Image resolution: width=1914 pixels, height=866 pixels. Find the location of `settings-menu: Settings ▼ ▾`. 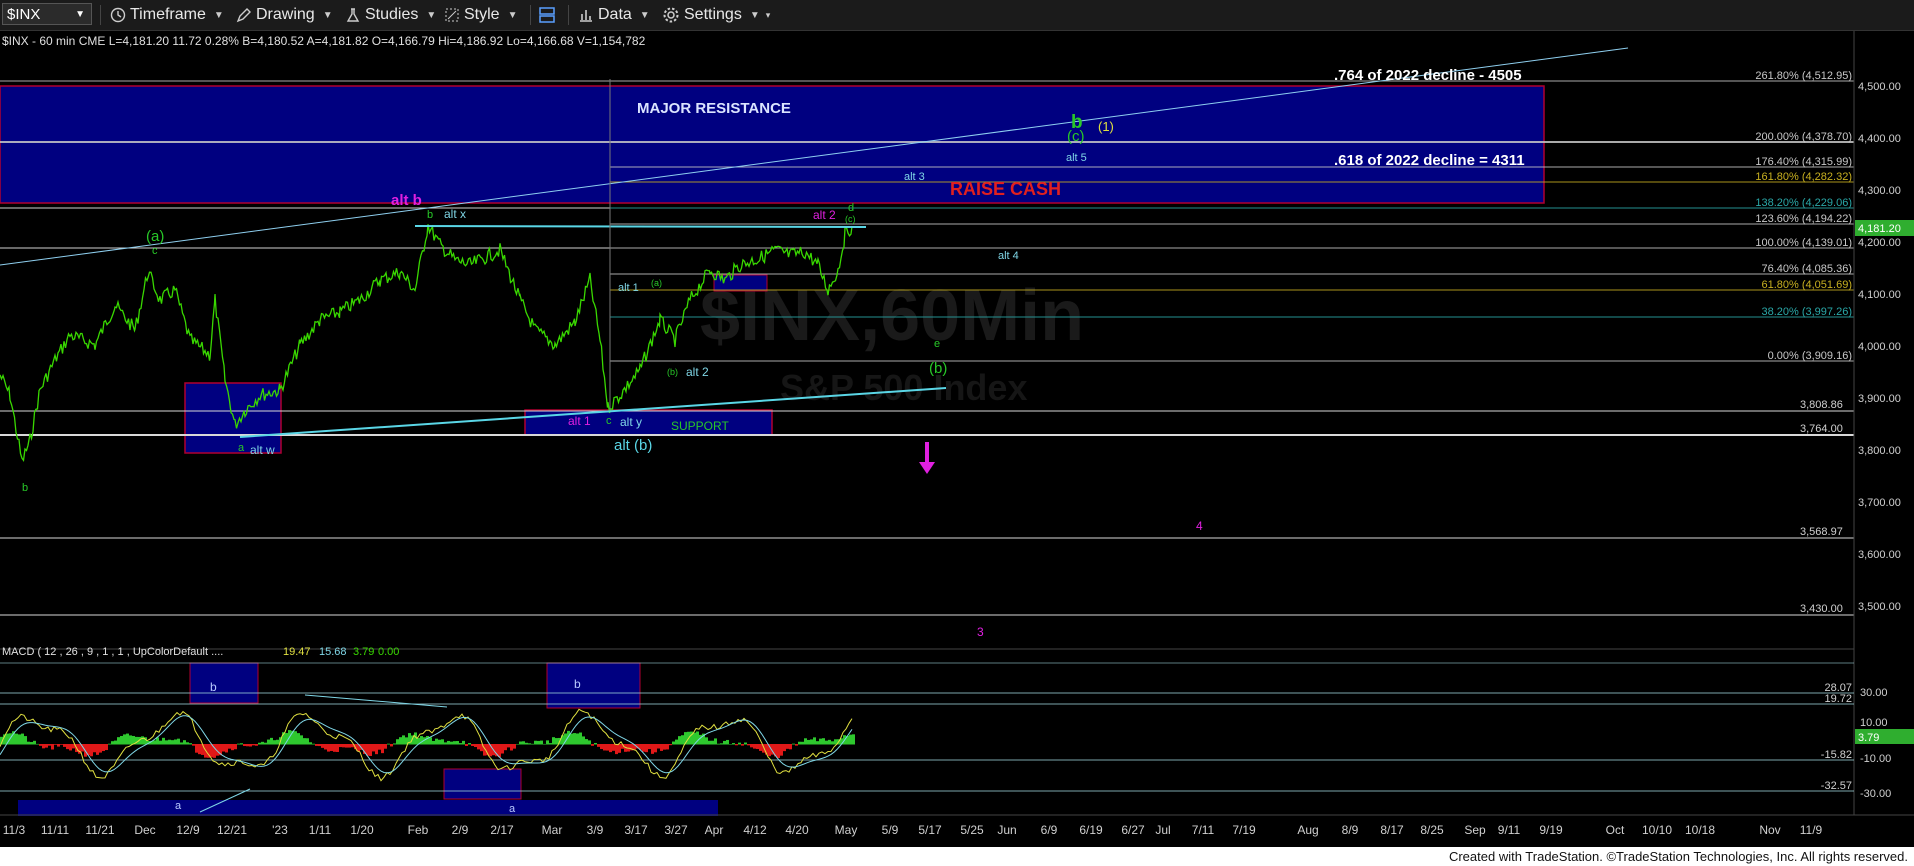

settings-menu: Settings ▼ ▾ is located at coordinates (716, 15).